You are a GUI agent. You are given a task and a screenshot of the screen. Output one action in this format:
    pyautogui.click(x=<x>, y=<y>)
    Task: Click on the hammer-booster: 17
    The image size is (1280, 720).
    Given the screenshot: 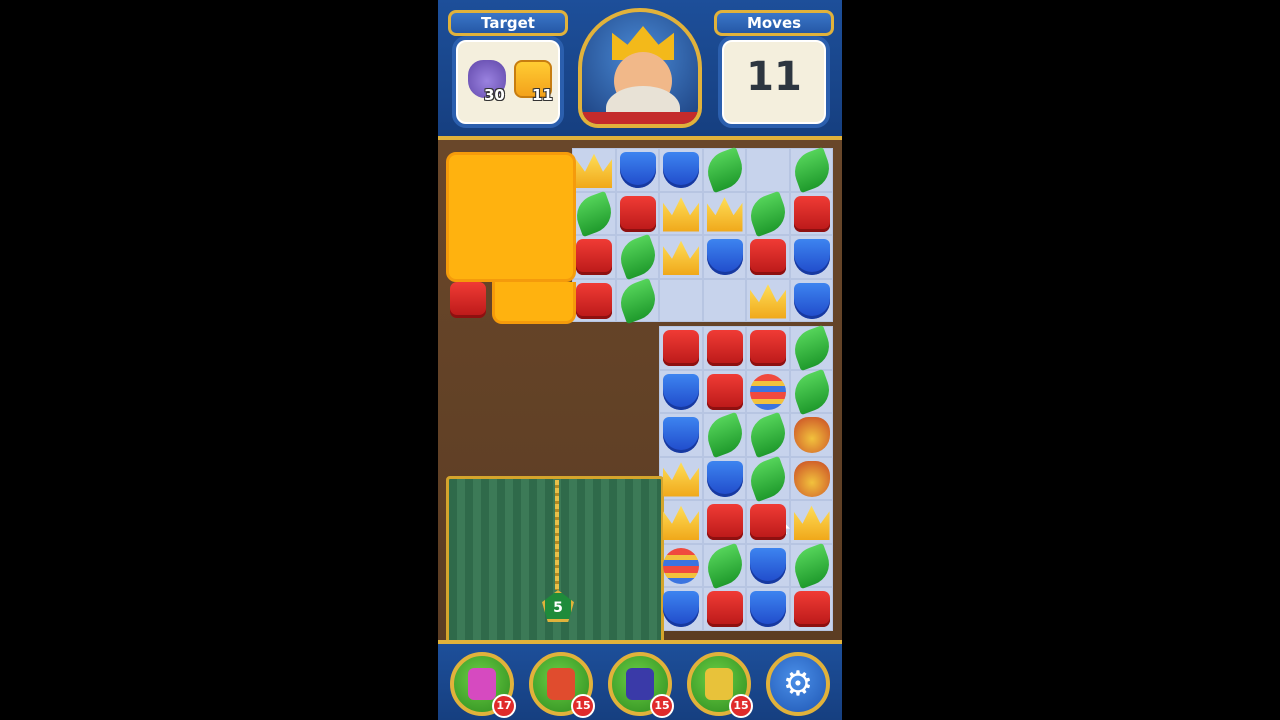 What is the action you would take?
    pyautogui.click(x=483, y=685)
    